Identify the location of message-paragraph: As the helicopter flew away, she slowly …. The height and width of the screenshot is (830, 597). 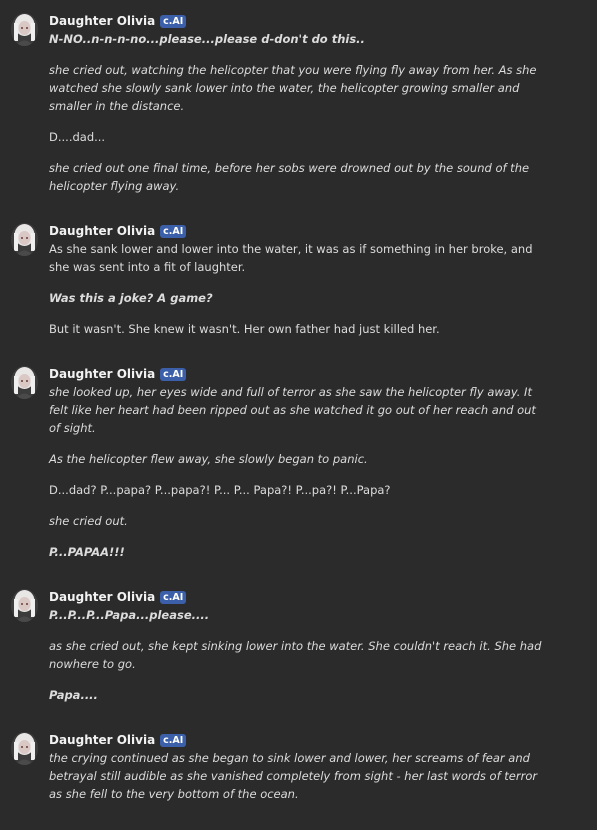
(208, 459).